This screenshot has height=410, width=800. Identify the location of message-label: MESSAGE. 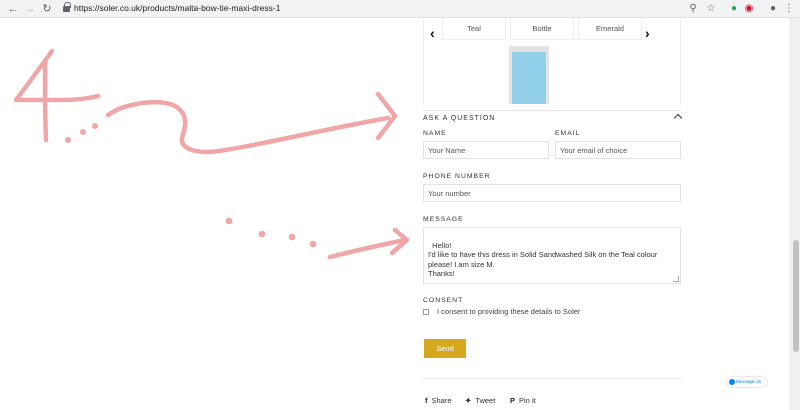
(443, 219).